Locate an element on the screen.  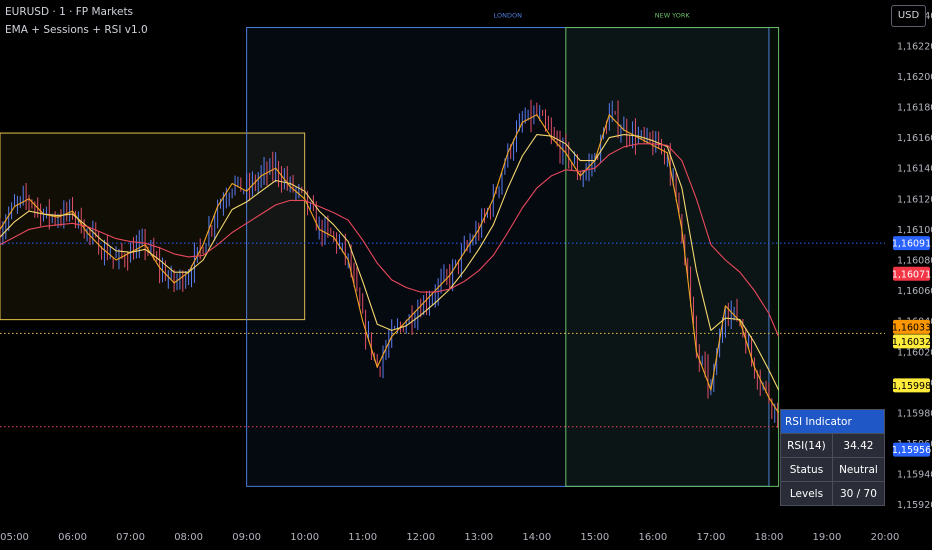
levels-value: 30 / 70 is located at coordinates (858, 493).